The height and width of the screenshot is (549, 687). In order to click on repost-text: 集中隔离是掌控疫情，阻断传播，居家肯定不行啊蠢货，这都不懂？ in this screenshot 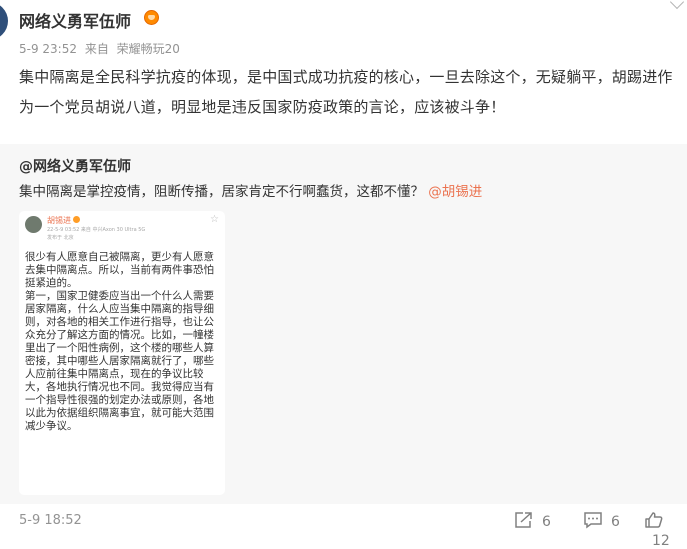, I will do `click(221, 192)`.